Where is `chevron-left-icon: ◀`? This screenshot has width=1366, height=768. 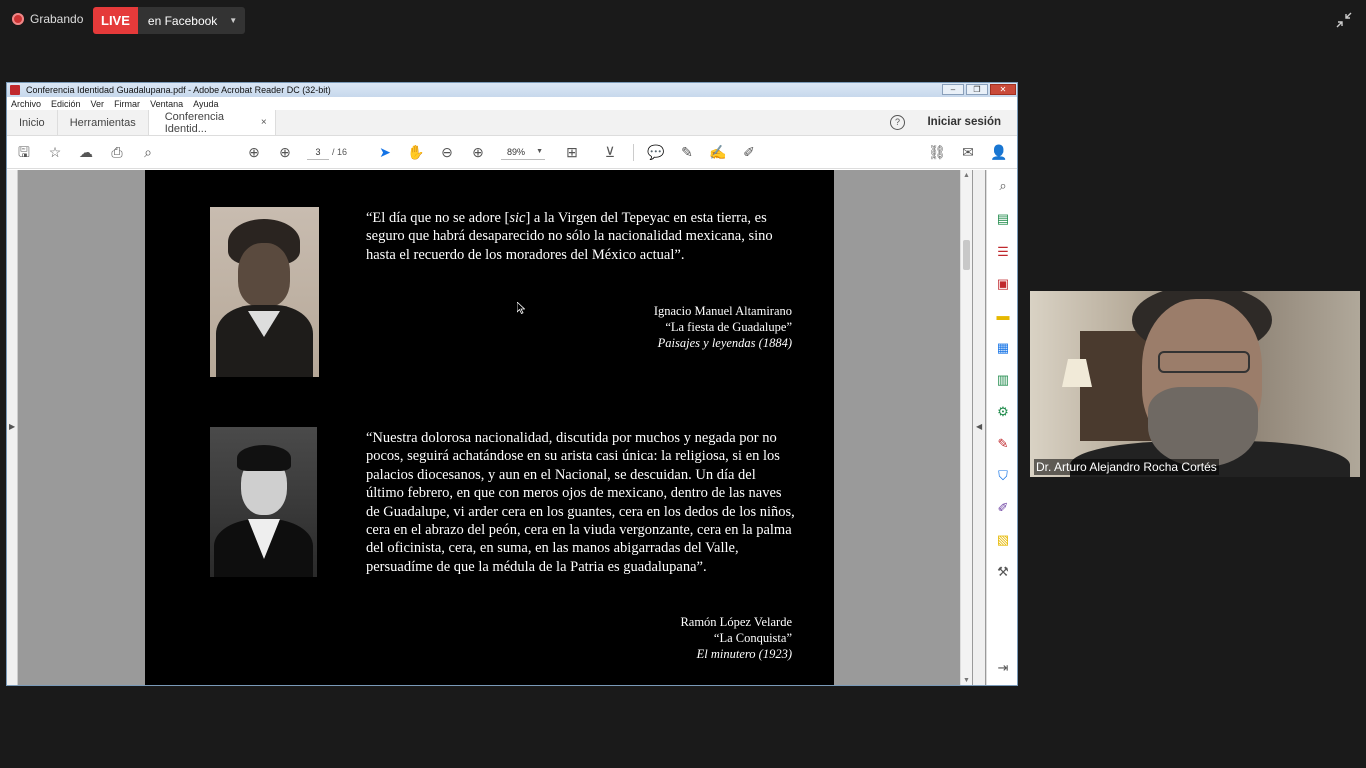
chevron-left-icon: ◀ is located at coordinates (979, 426).